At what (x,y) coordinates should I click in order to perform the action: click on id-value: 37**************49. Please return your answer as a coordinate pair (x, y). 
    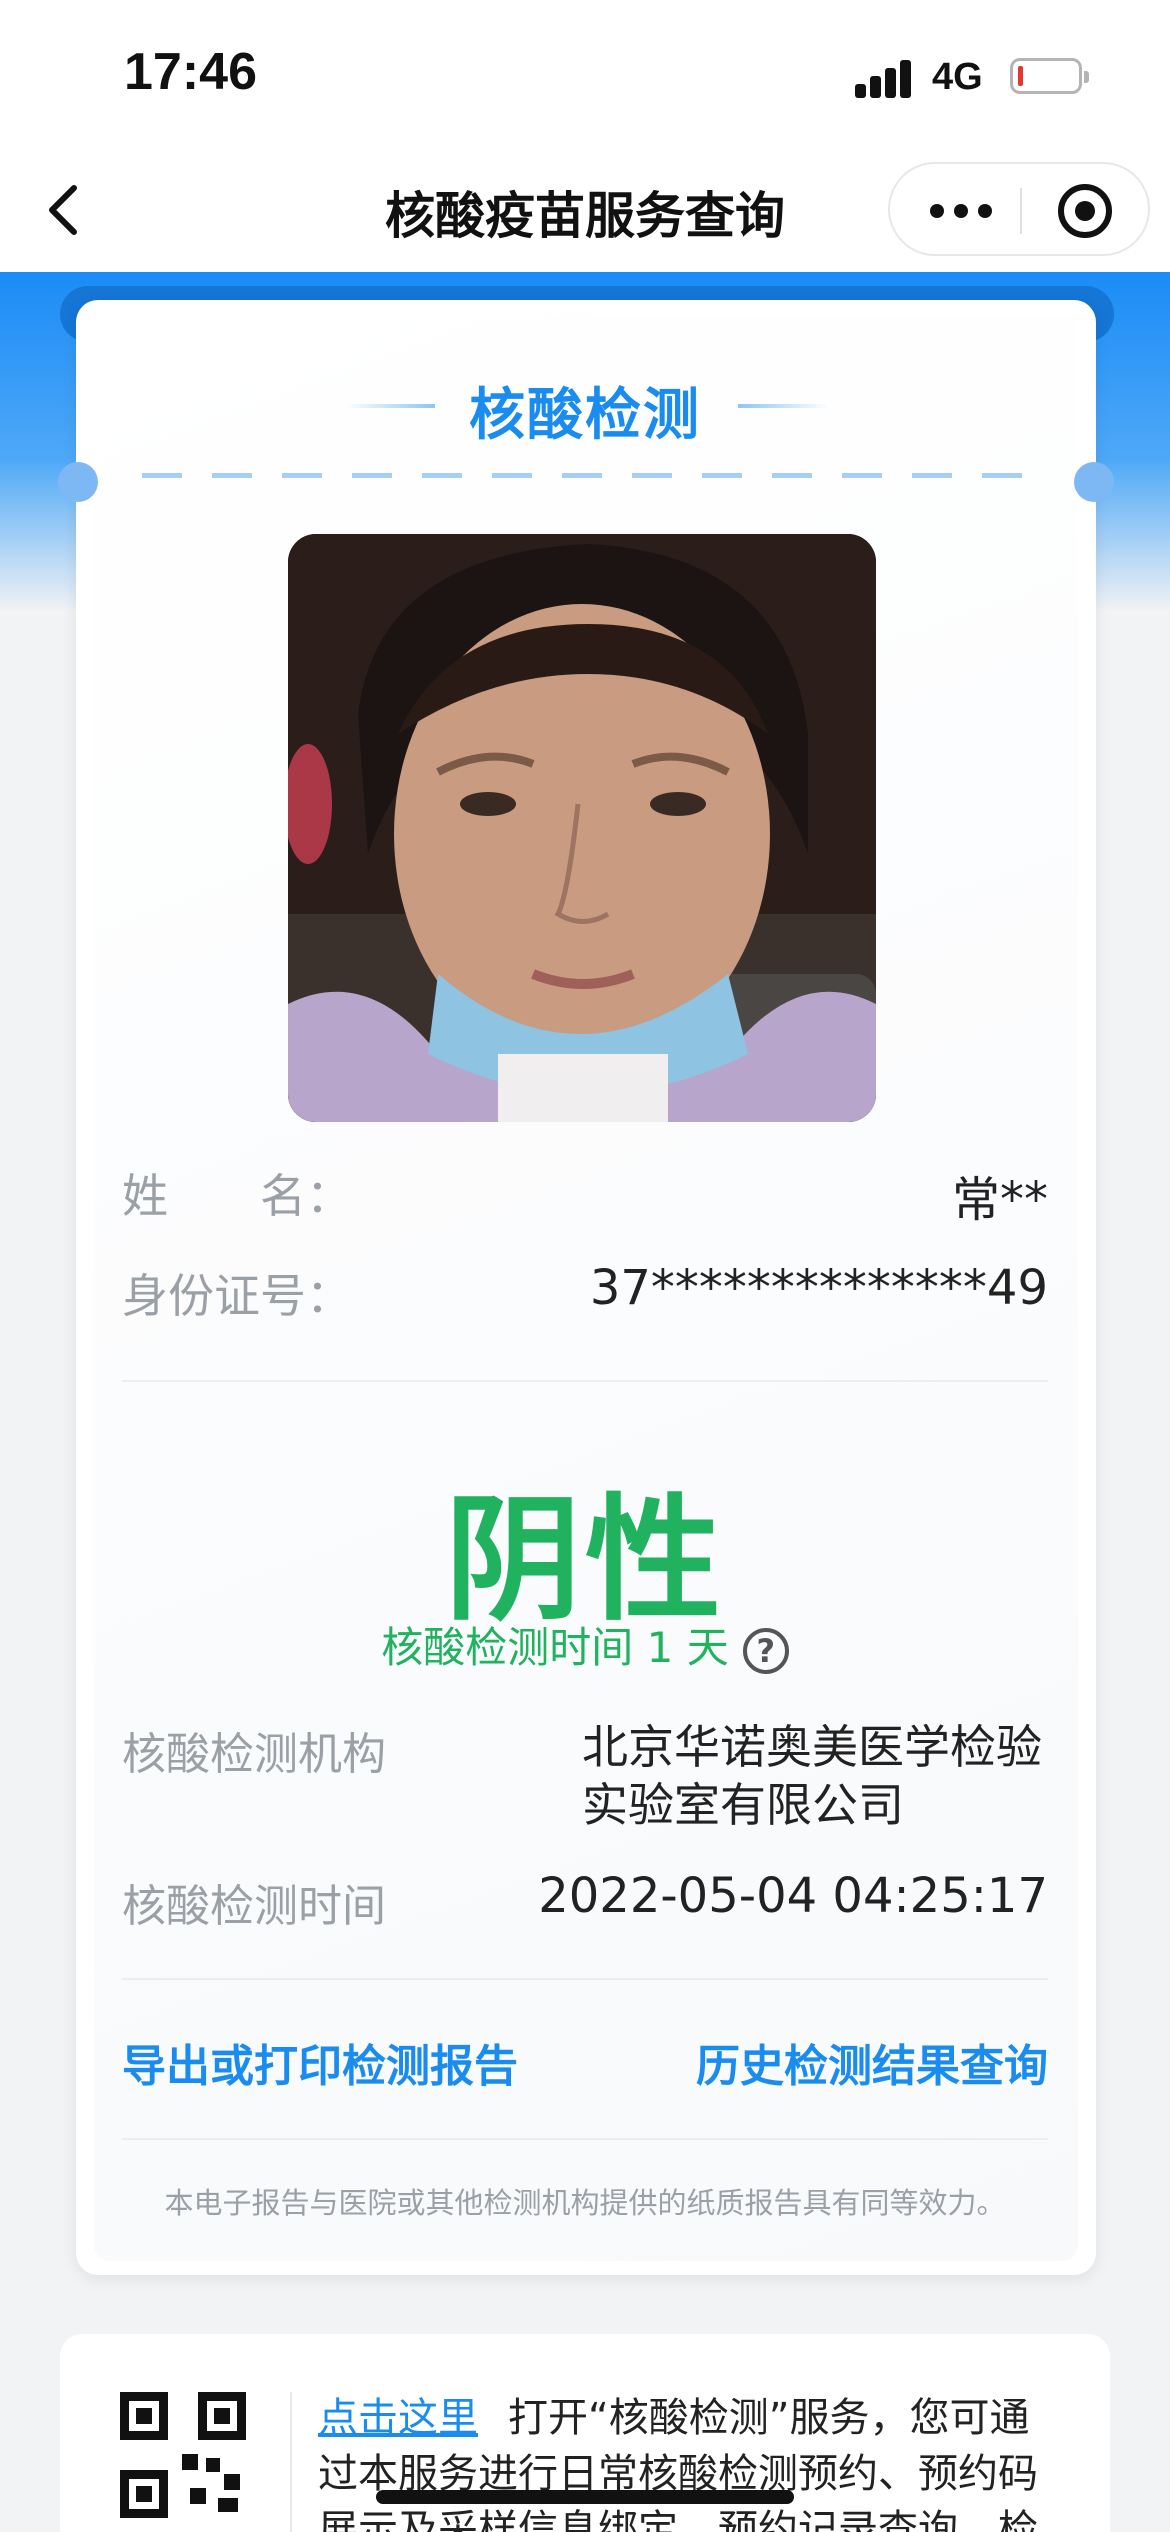
    Looking at the image, I should click on (818, 1288).